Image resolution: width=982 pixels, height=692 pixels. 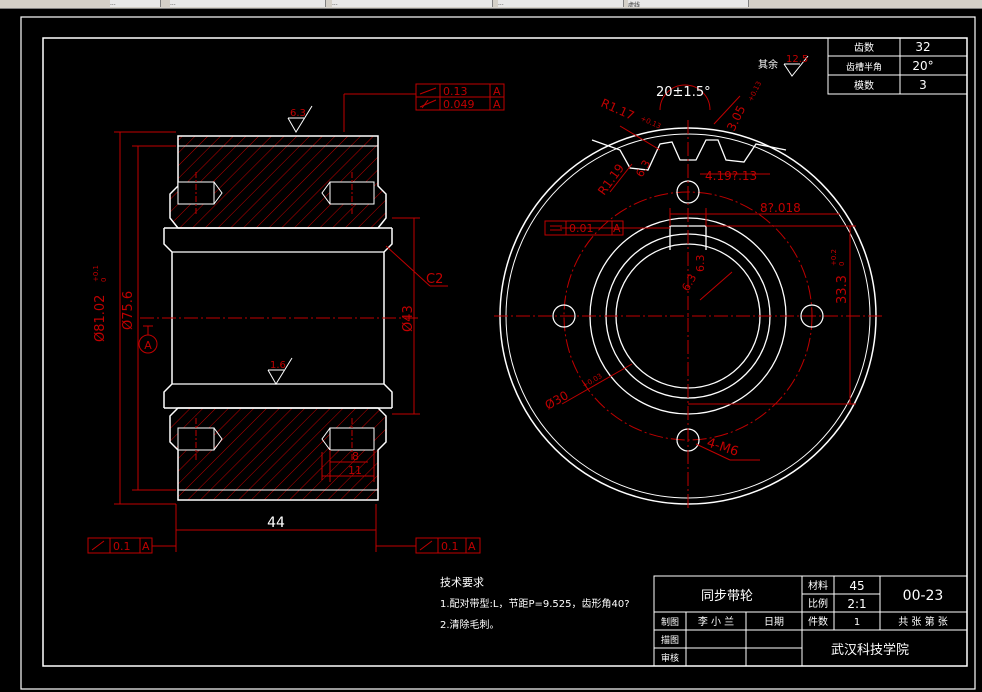 What do you see at coordinates (611, 179) in the screenshot?
I see `dim-r119: R1.19` at bounding box center [611, 179].